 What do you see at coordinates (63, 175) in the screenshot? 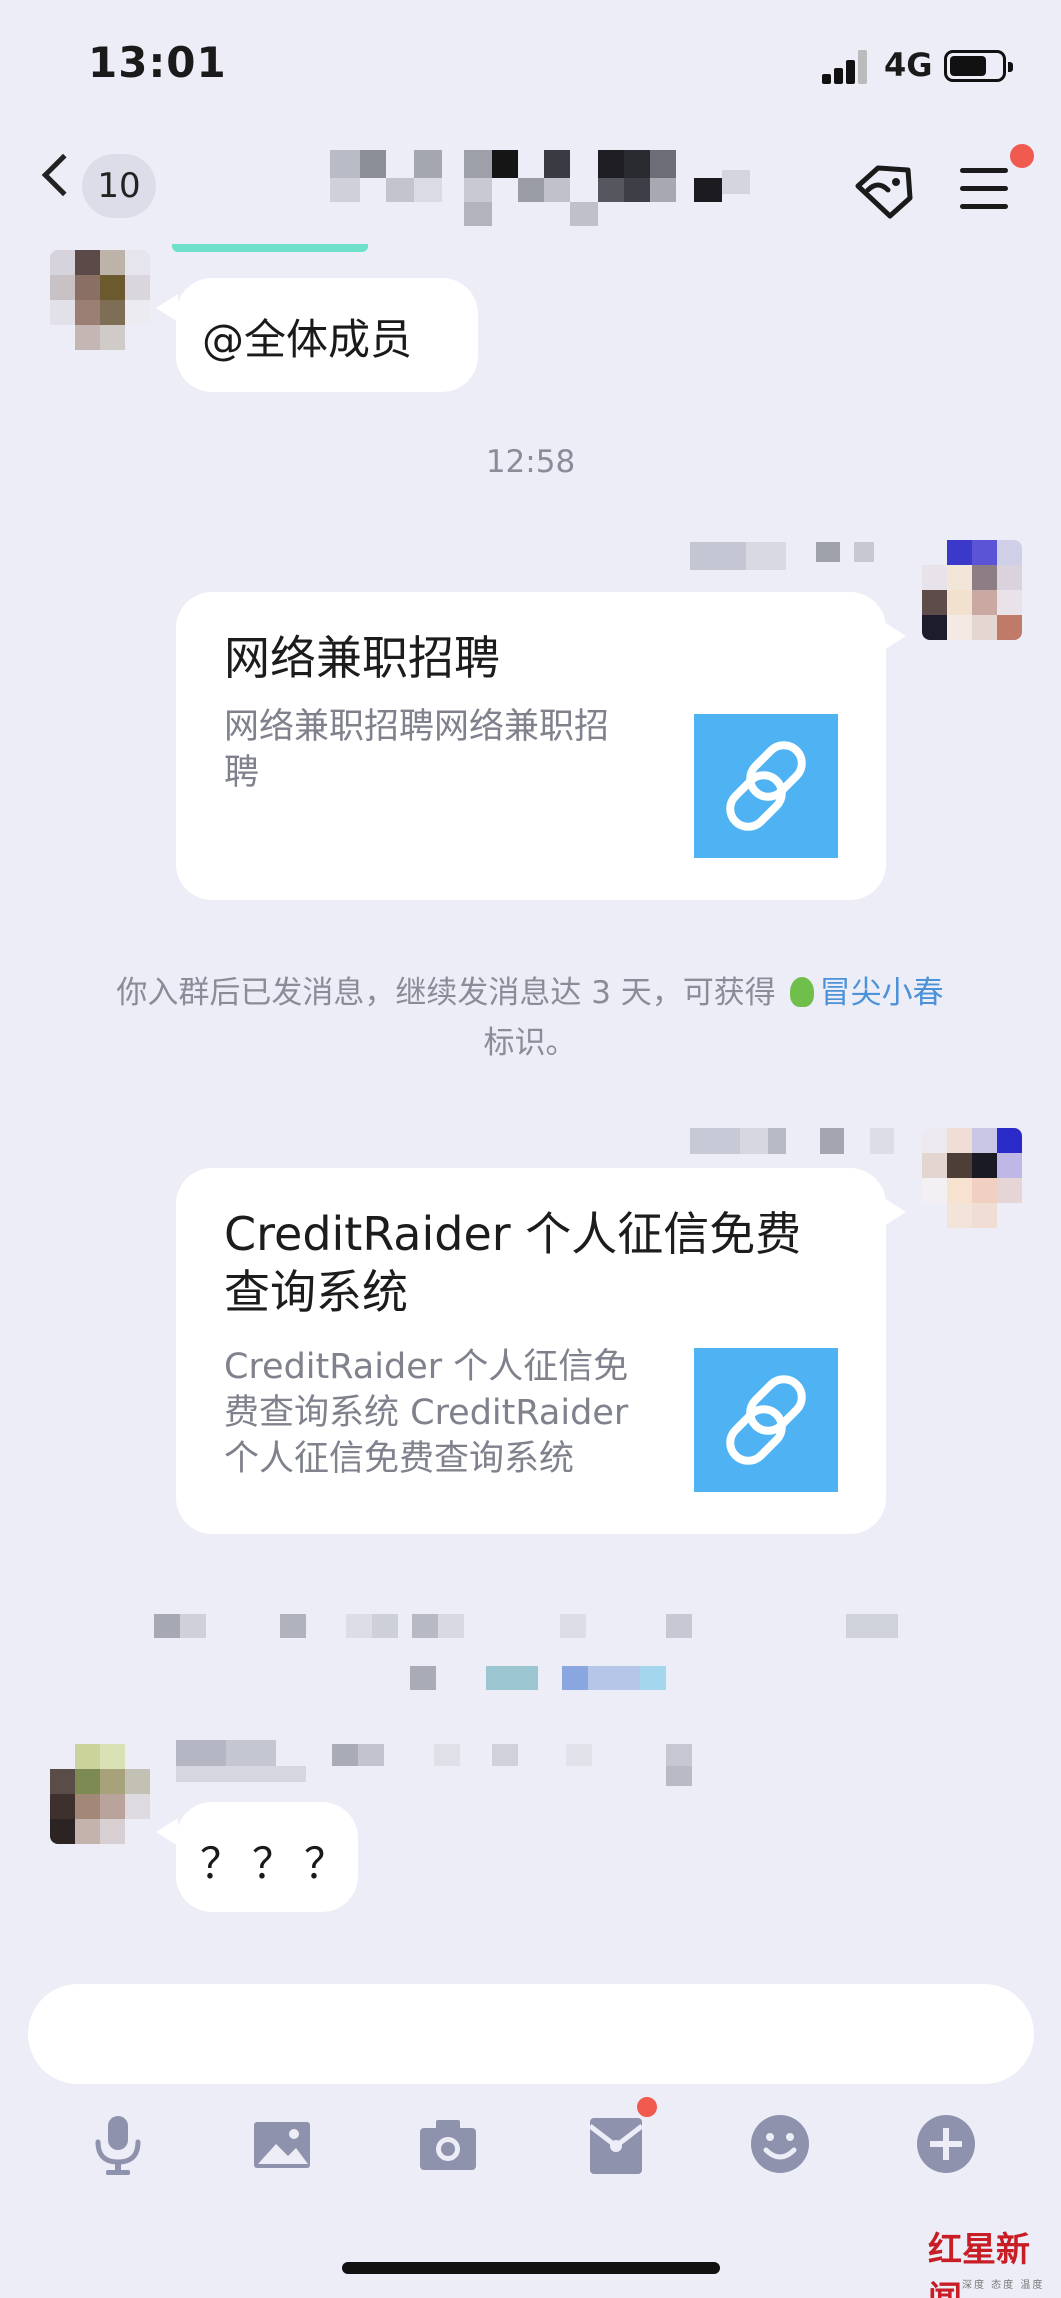
I see `back-chevron-icon` at bounding box center [63, 175].